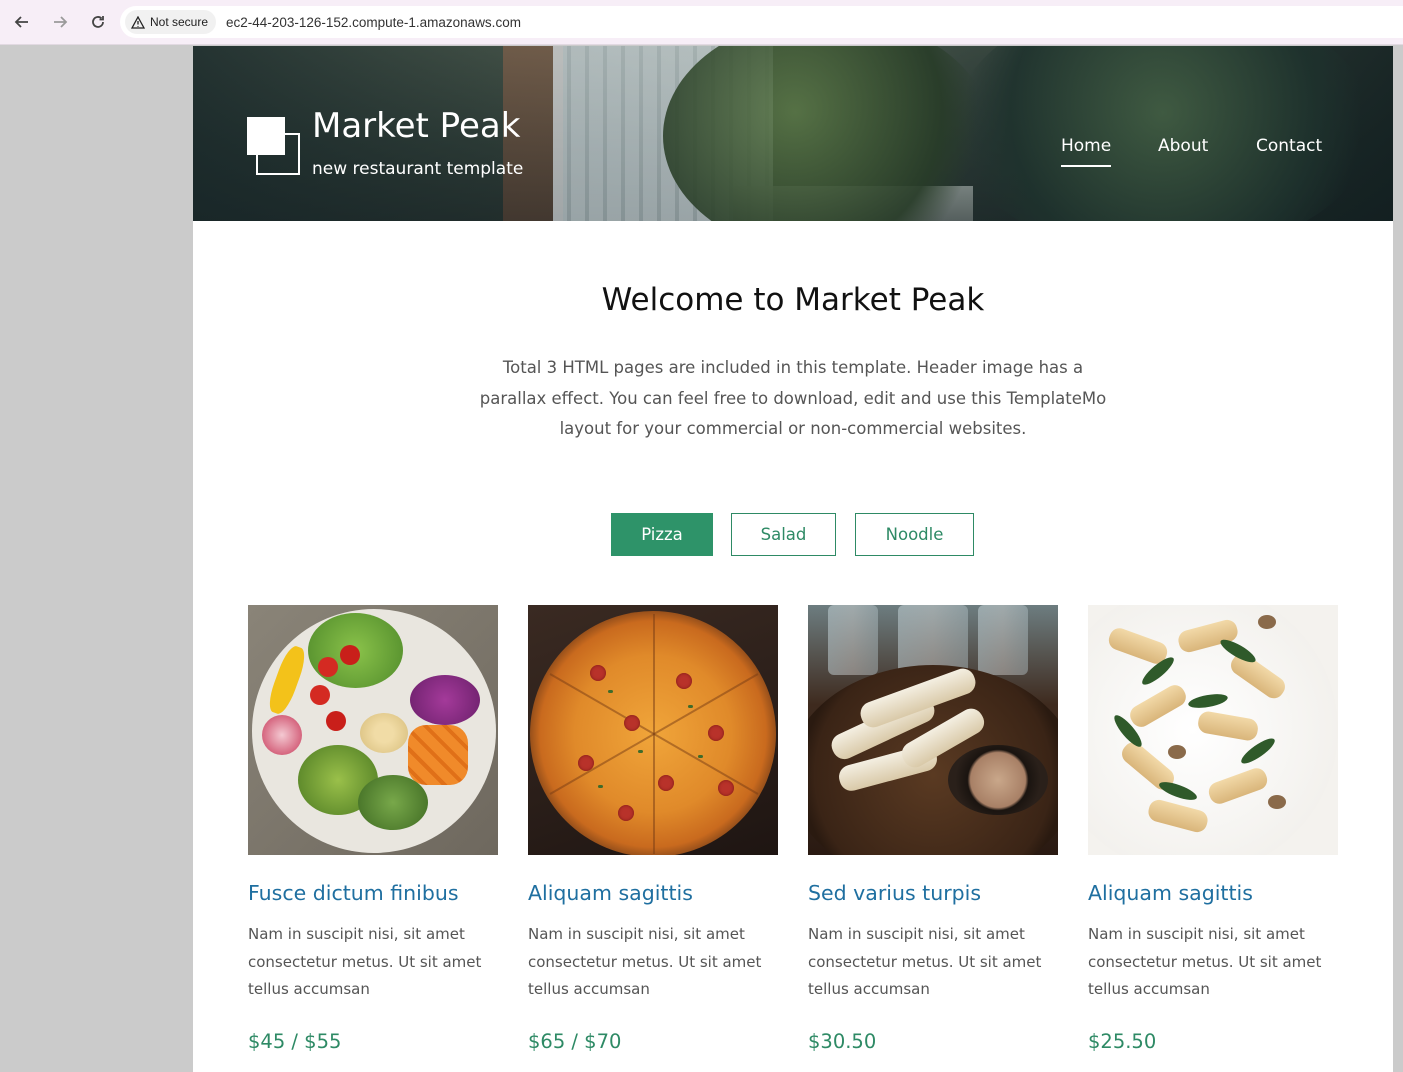 This screenshot has width=1403, height=1072. I want to click on tab-pizza: Pizza, so click(662, 534).